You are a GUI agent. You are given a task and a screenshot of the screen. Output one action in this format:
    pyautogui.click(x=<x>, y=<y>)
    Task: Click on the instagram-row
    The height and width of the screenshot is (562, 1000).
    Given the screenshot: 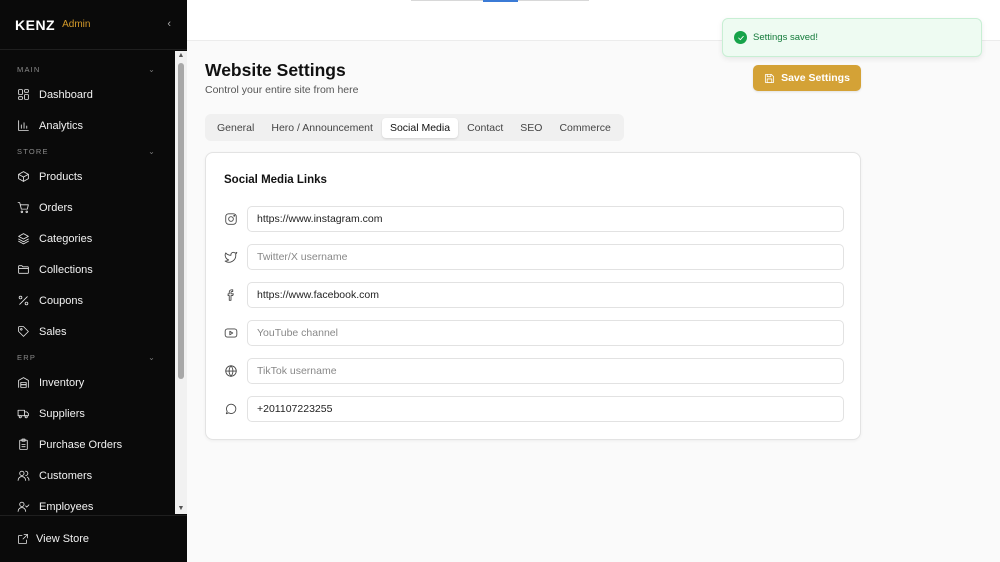 What is the action you would take?
    pyautogui.click(x=534, y=219)
    